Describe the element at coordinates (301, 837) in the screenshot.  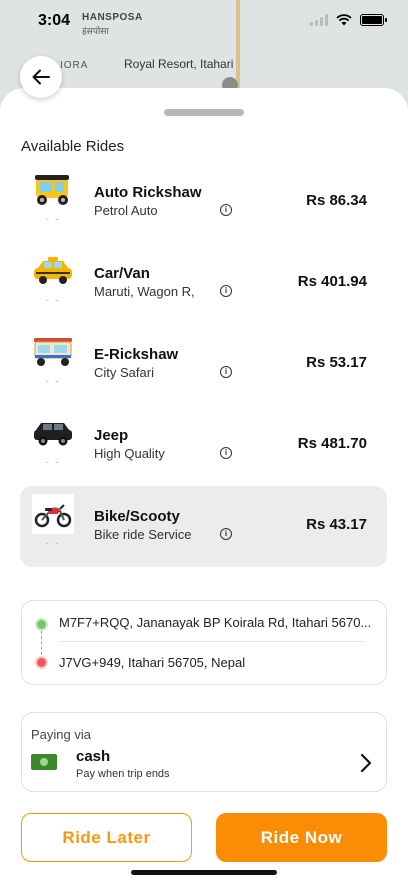
I see `ride-now-button: Ride Now` at that location.